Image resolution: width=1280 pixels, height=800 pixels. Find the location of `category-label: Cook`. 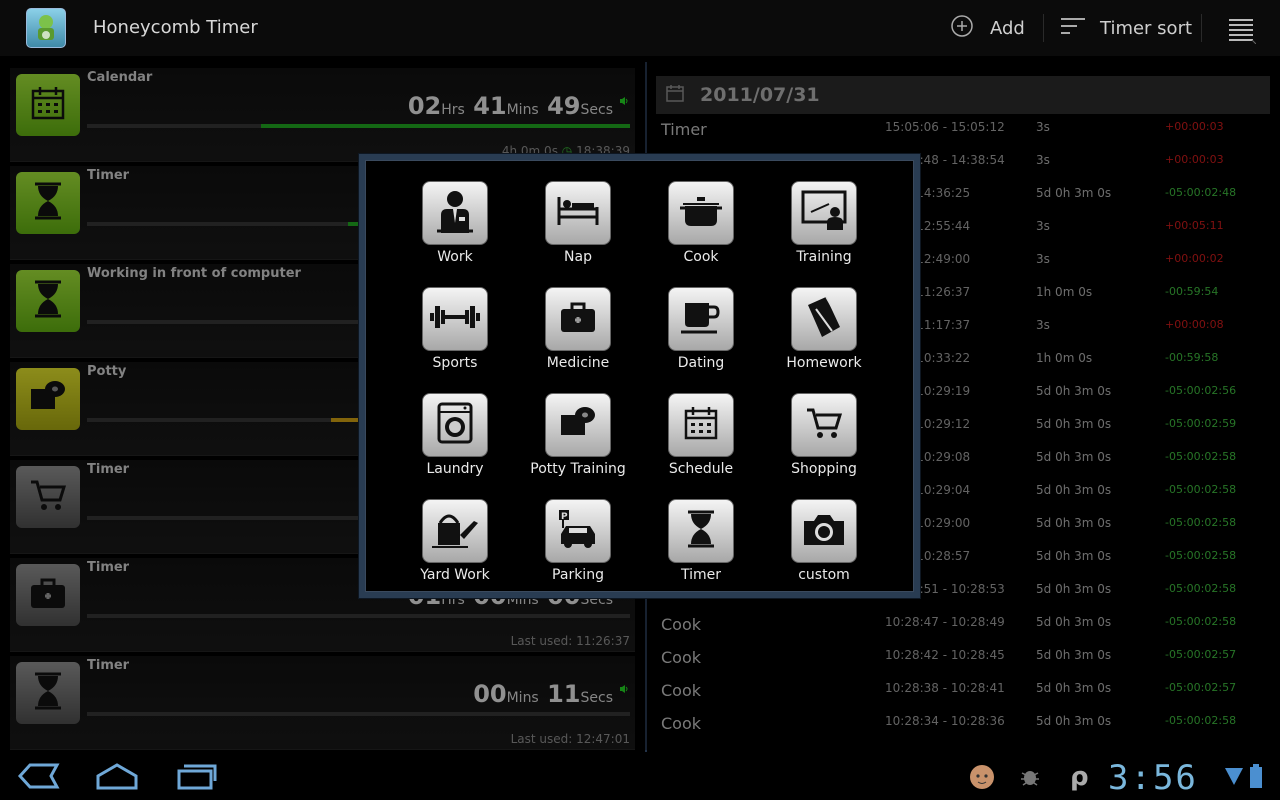

category-label: Cook is located at coordinates (701, 257).